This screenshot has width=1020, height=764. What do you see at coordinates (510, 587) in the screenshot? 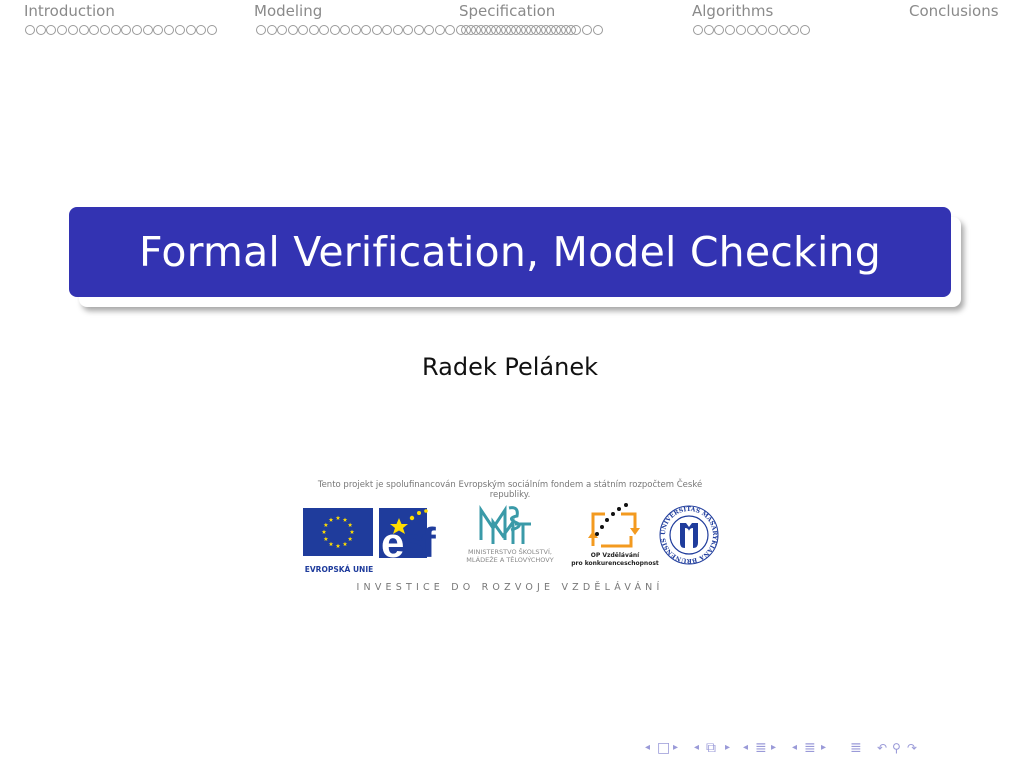
I see `funding-slogan: INVESTICE DO ROZVOJE VZDĚLÁVÁNÍ` at bounding box center [510, 587].